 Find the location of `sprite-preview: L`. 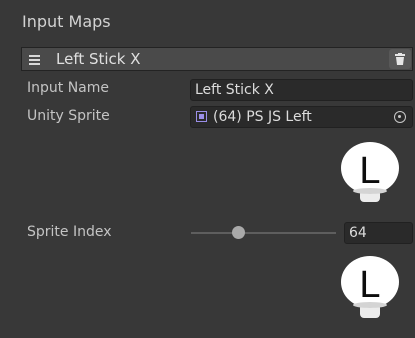

sprite-preview: L is located at coordinates (370, 172).